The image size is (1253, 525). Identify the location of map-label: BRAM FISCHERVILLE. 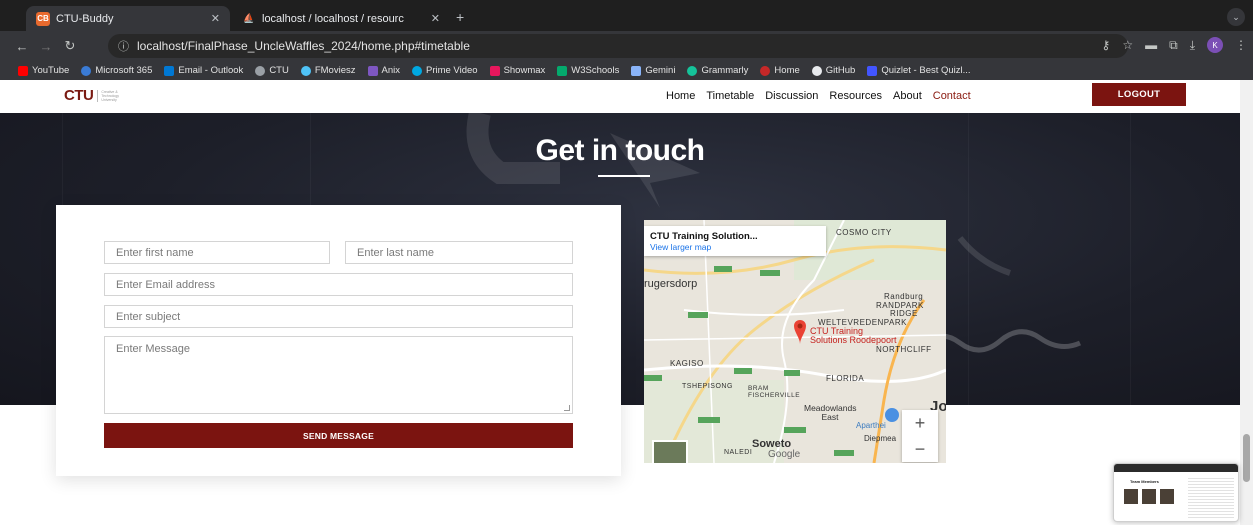
(774, 392).